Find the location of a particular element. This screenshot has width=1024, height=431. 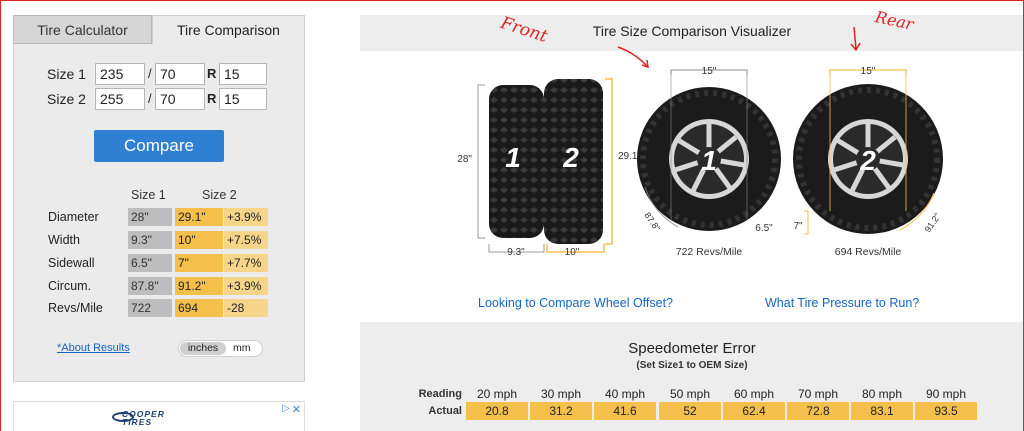

size-1-r-label: R is located at coordinates (212, 73).